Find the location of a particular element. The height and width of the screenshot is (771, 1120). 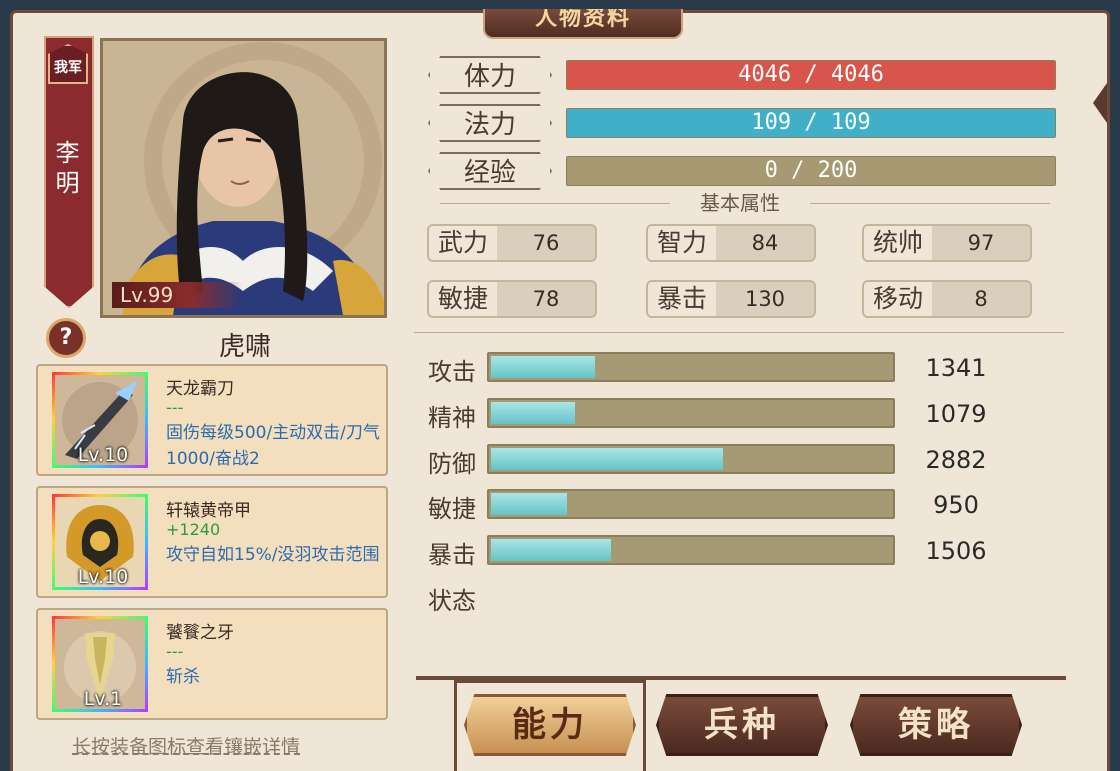

exp-label-text: 经验 is located at coordinates (489, 173).